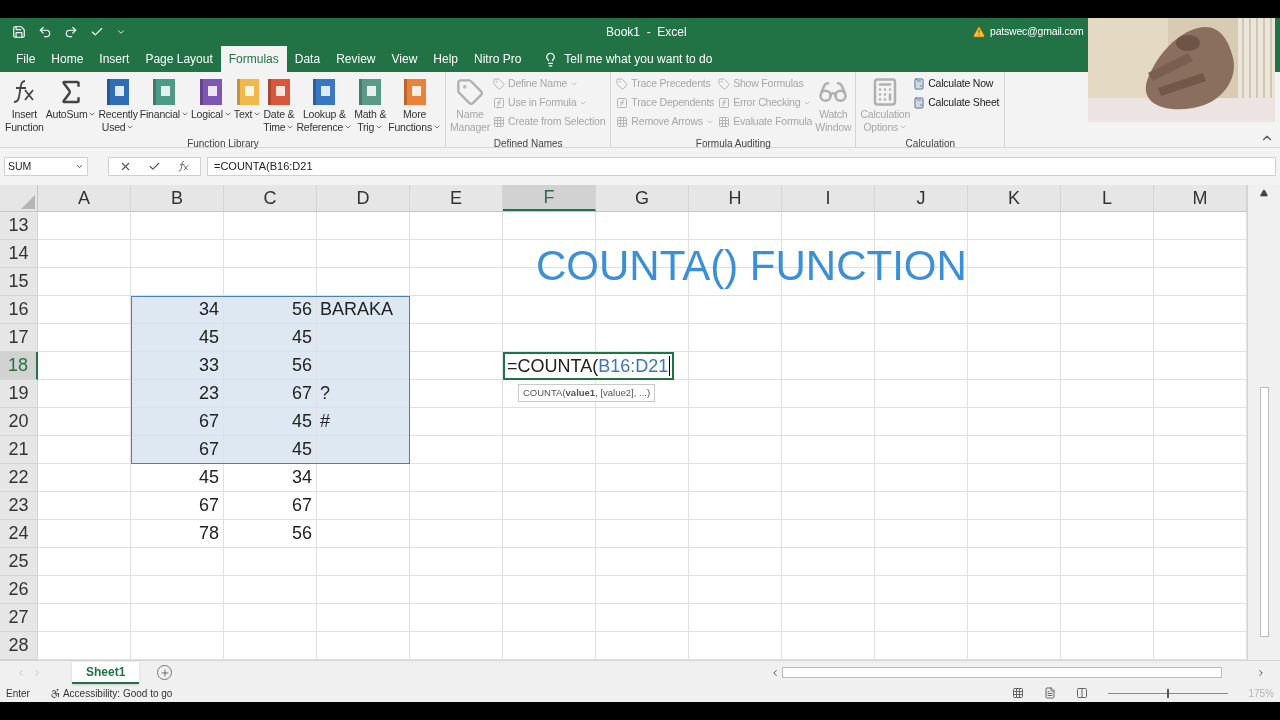  I want to click on grid-cell: #, so click(363, 421).